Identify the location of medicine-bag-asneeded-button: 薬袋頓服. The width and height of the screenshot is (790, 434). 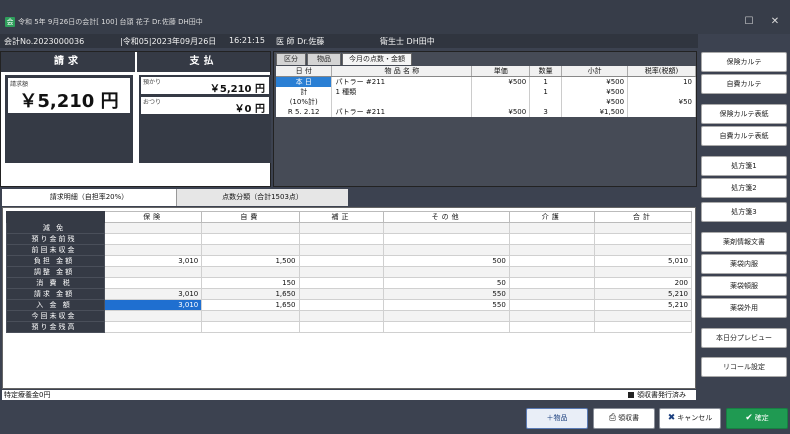
(744, 286).